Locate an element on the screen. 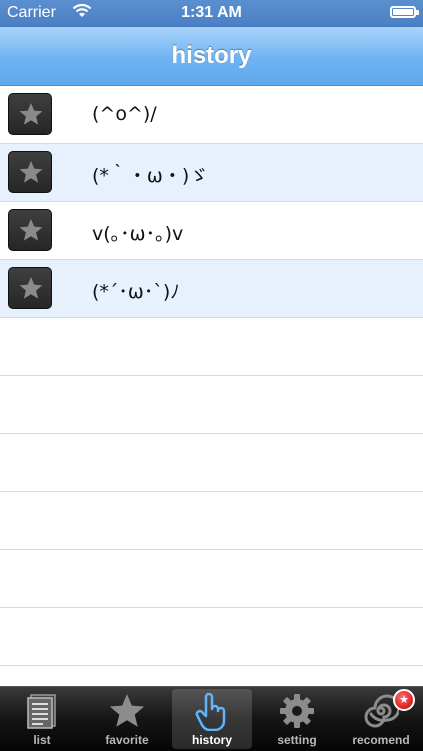 Image resolution: width=423 pixels, height=751 pixels. tab-history: history is located at coordinates (212, 719).